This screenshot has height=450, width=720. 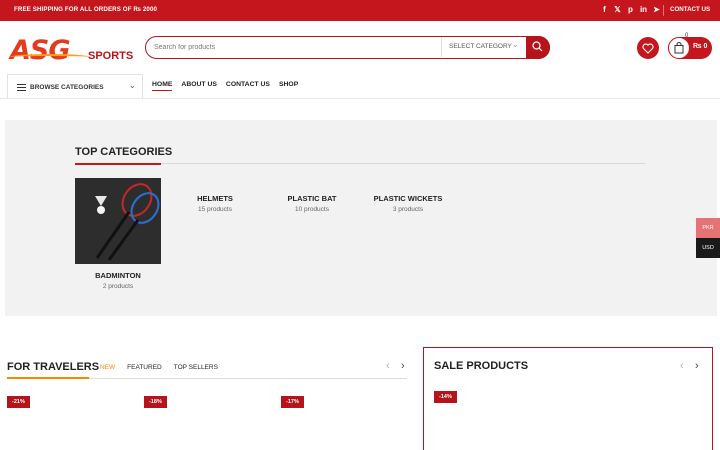 I want to click on main-nav: HOME ABOUT US CONTACT US SHOP, so click(x=229, y=86).